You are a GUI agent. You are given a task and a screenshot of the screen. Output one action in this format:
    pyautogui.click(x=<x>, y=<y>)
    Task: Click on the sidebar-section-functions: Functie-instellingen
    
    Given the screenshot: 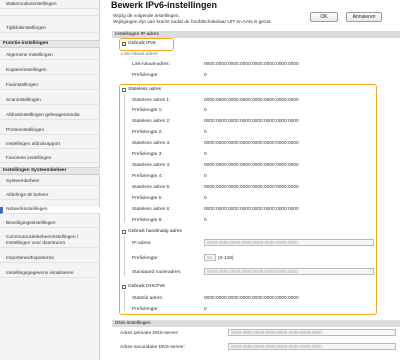 What is the action you would take?
    pyautogui.click(x=50, y=44)
    